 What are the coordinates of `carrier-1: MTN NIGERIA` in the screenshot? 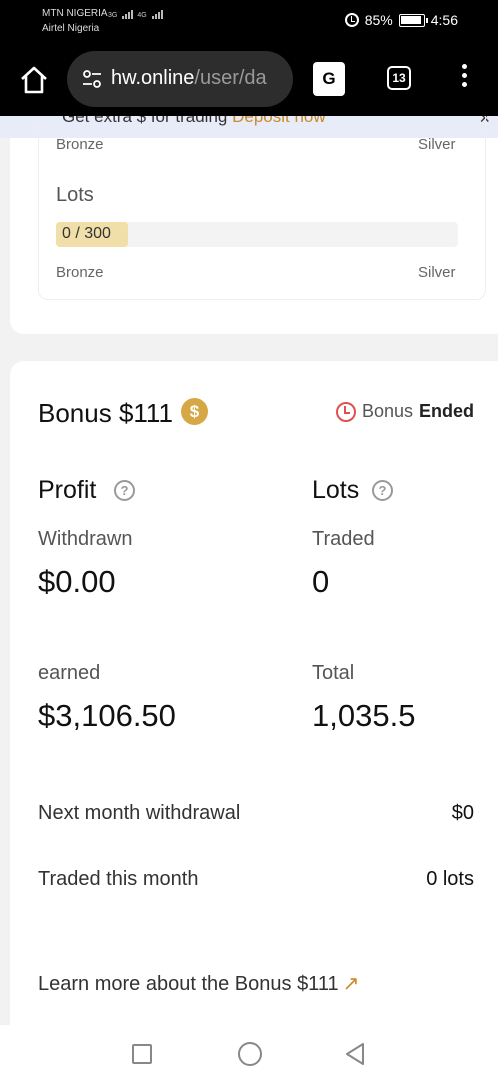 It's located at (75, 13).